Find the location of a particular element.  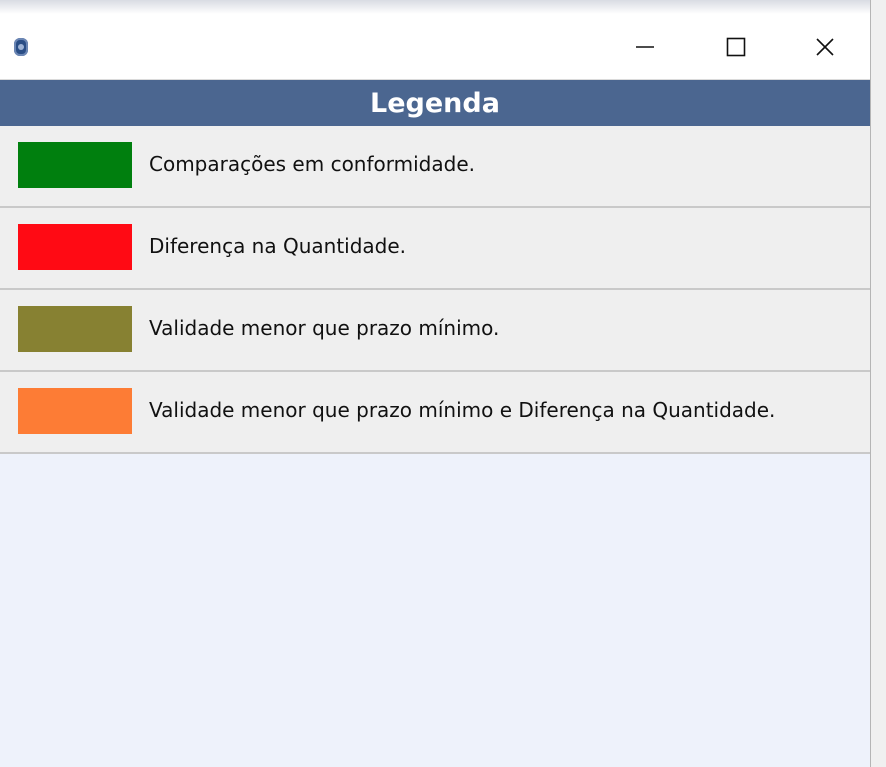

legend-row: Comparações em conformidade. is located at coordinates (435, 167).